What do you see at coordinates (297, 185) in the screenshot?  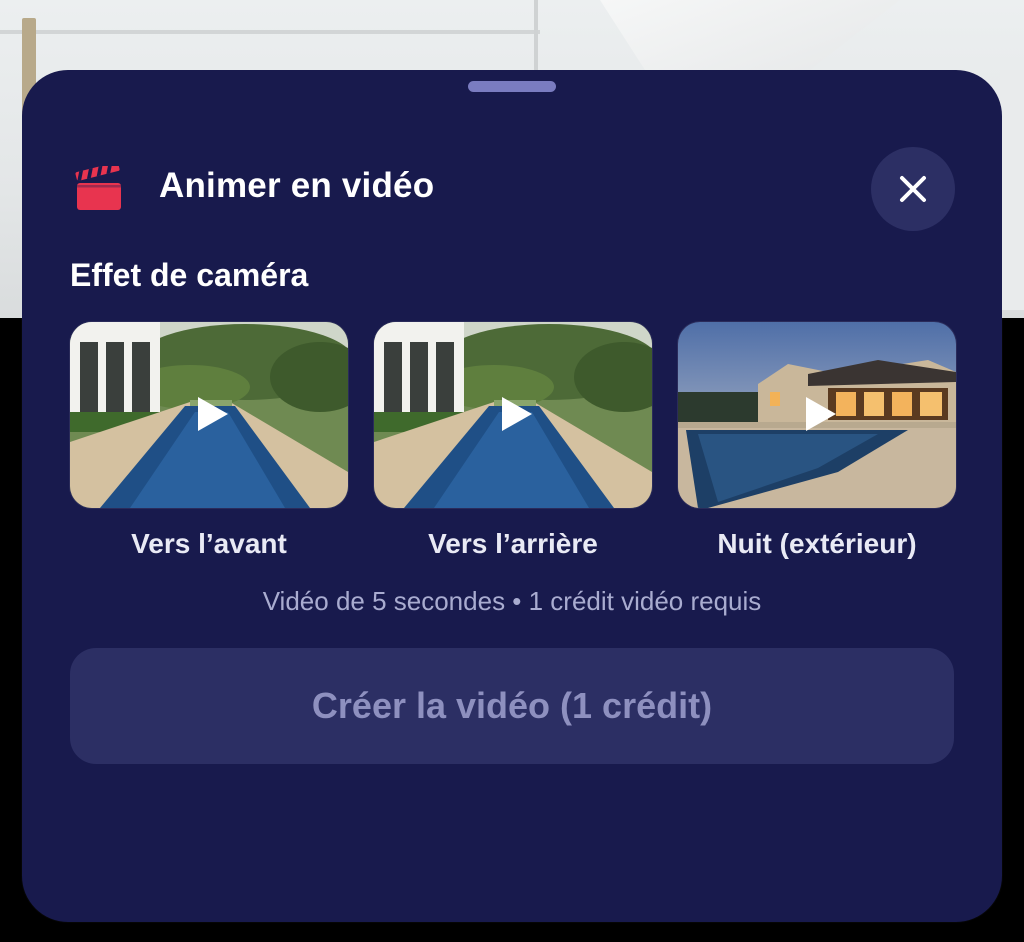 I see `sheet-title: Animer en vidéo` at bounding box center [297, 185].